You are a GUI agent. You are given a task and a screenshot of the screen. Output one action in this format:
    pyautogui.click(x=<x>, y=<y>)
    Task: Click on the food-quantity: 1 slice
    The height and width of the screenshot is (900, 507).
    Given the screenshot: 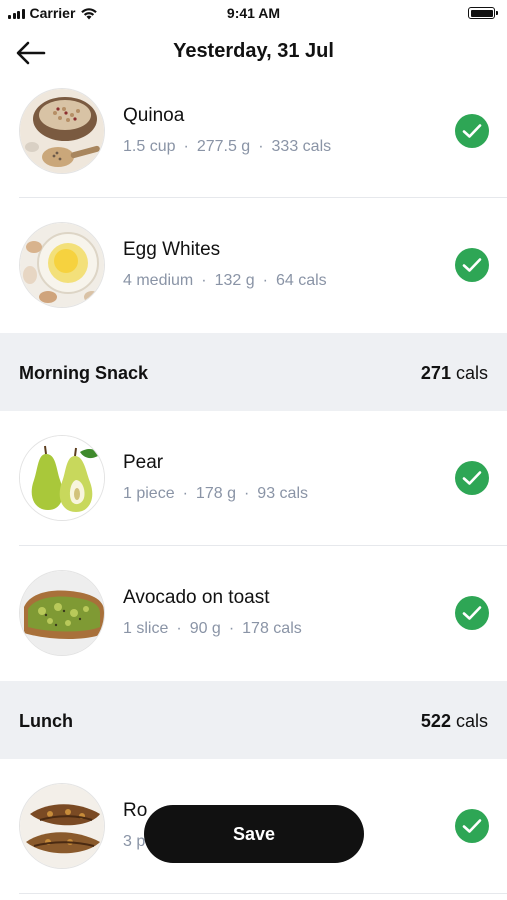 What is the action you would take?
    pyautogui.click(x=146, y=628)
    